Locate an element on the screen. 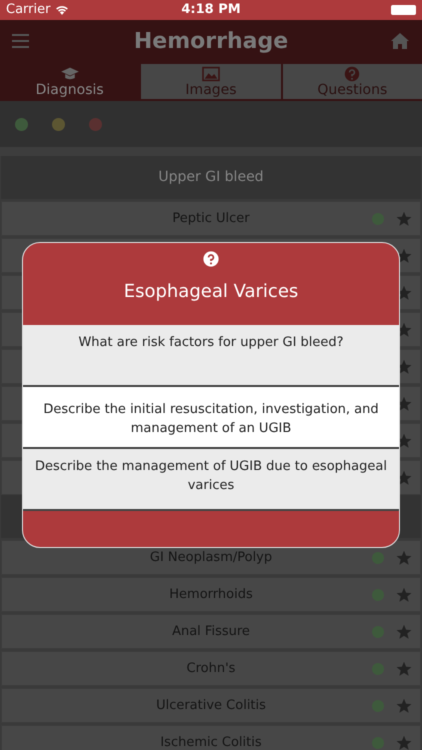 The width and height of the screenshot is (422, 750). tab: Images is located at coordinates (211, 81).